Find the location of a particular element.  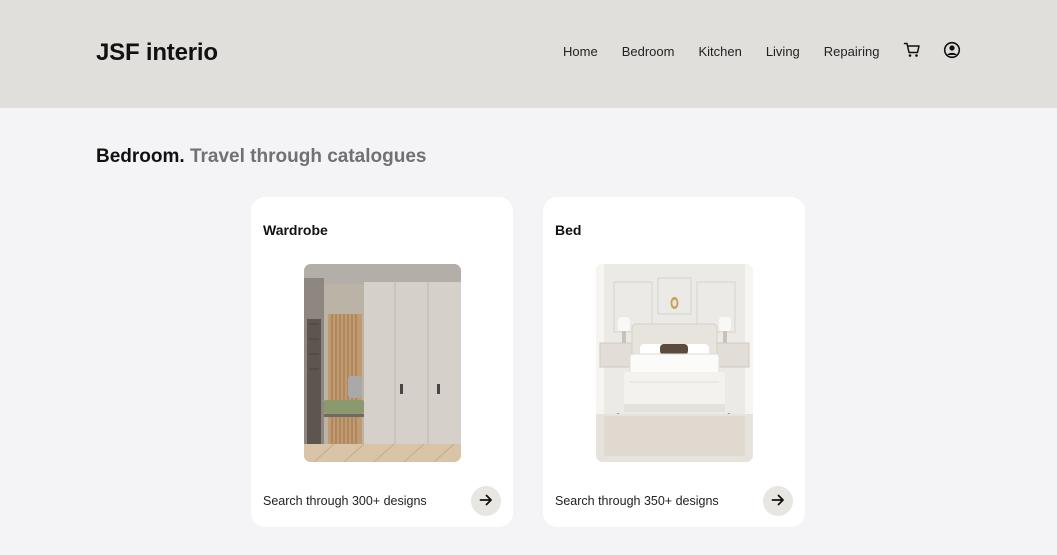

page-title-subtitle: Travel through catalogues is located at coordinates (308, 156).